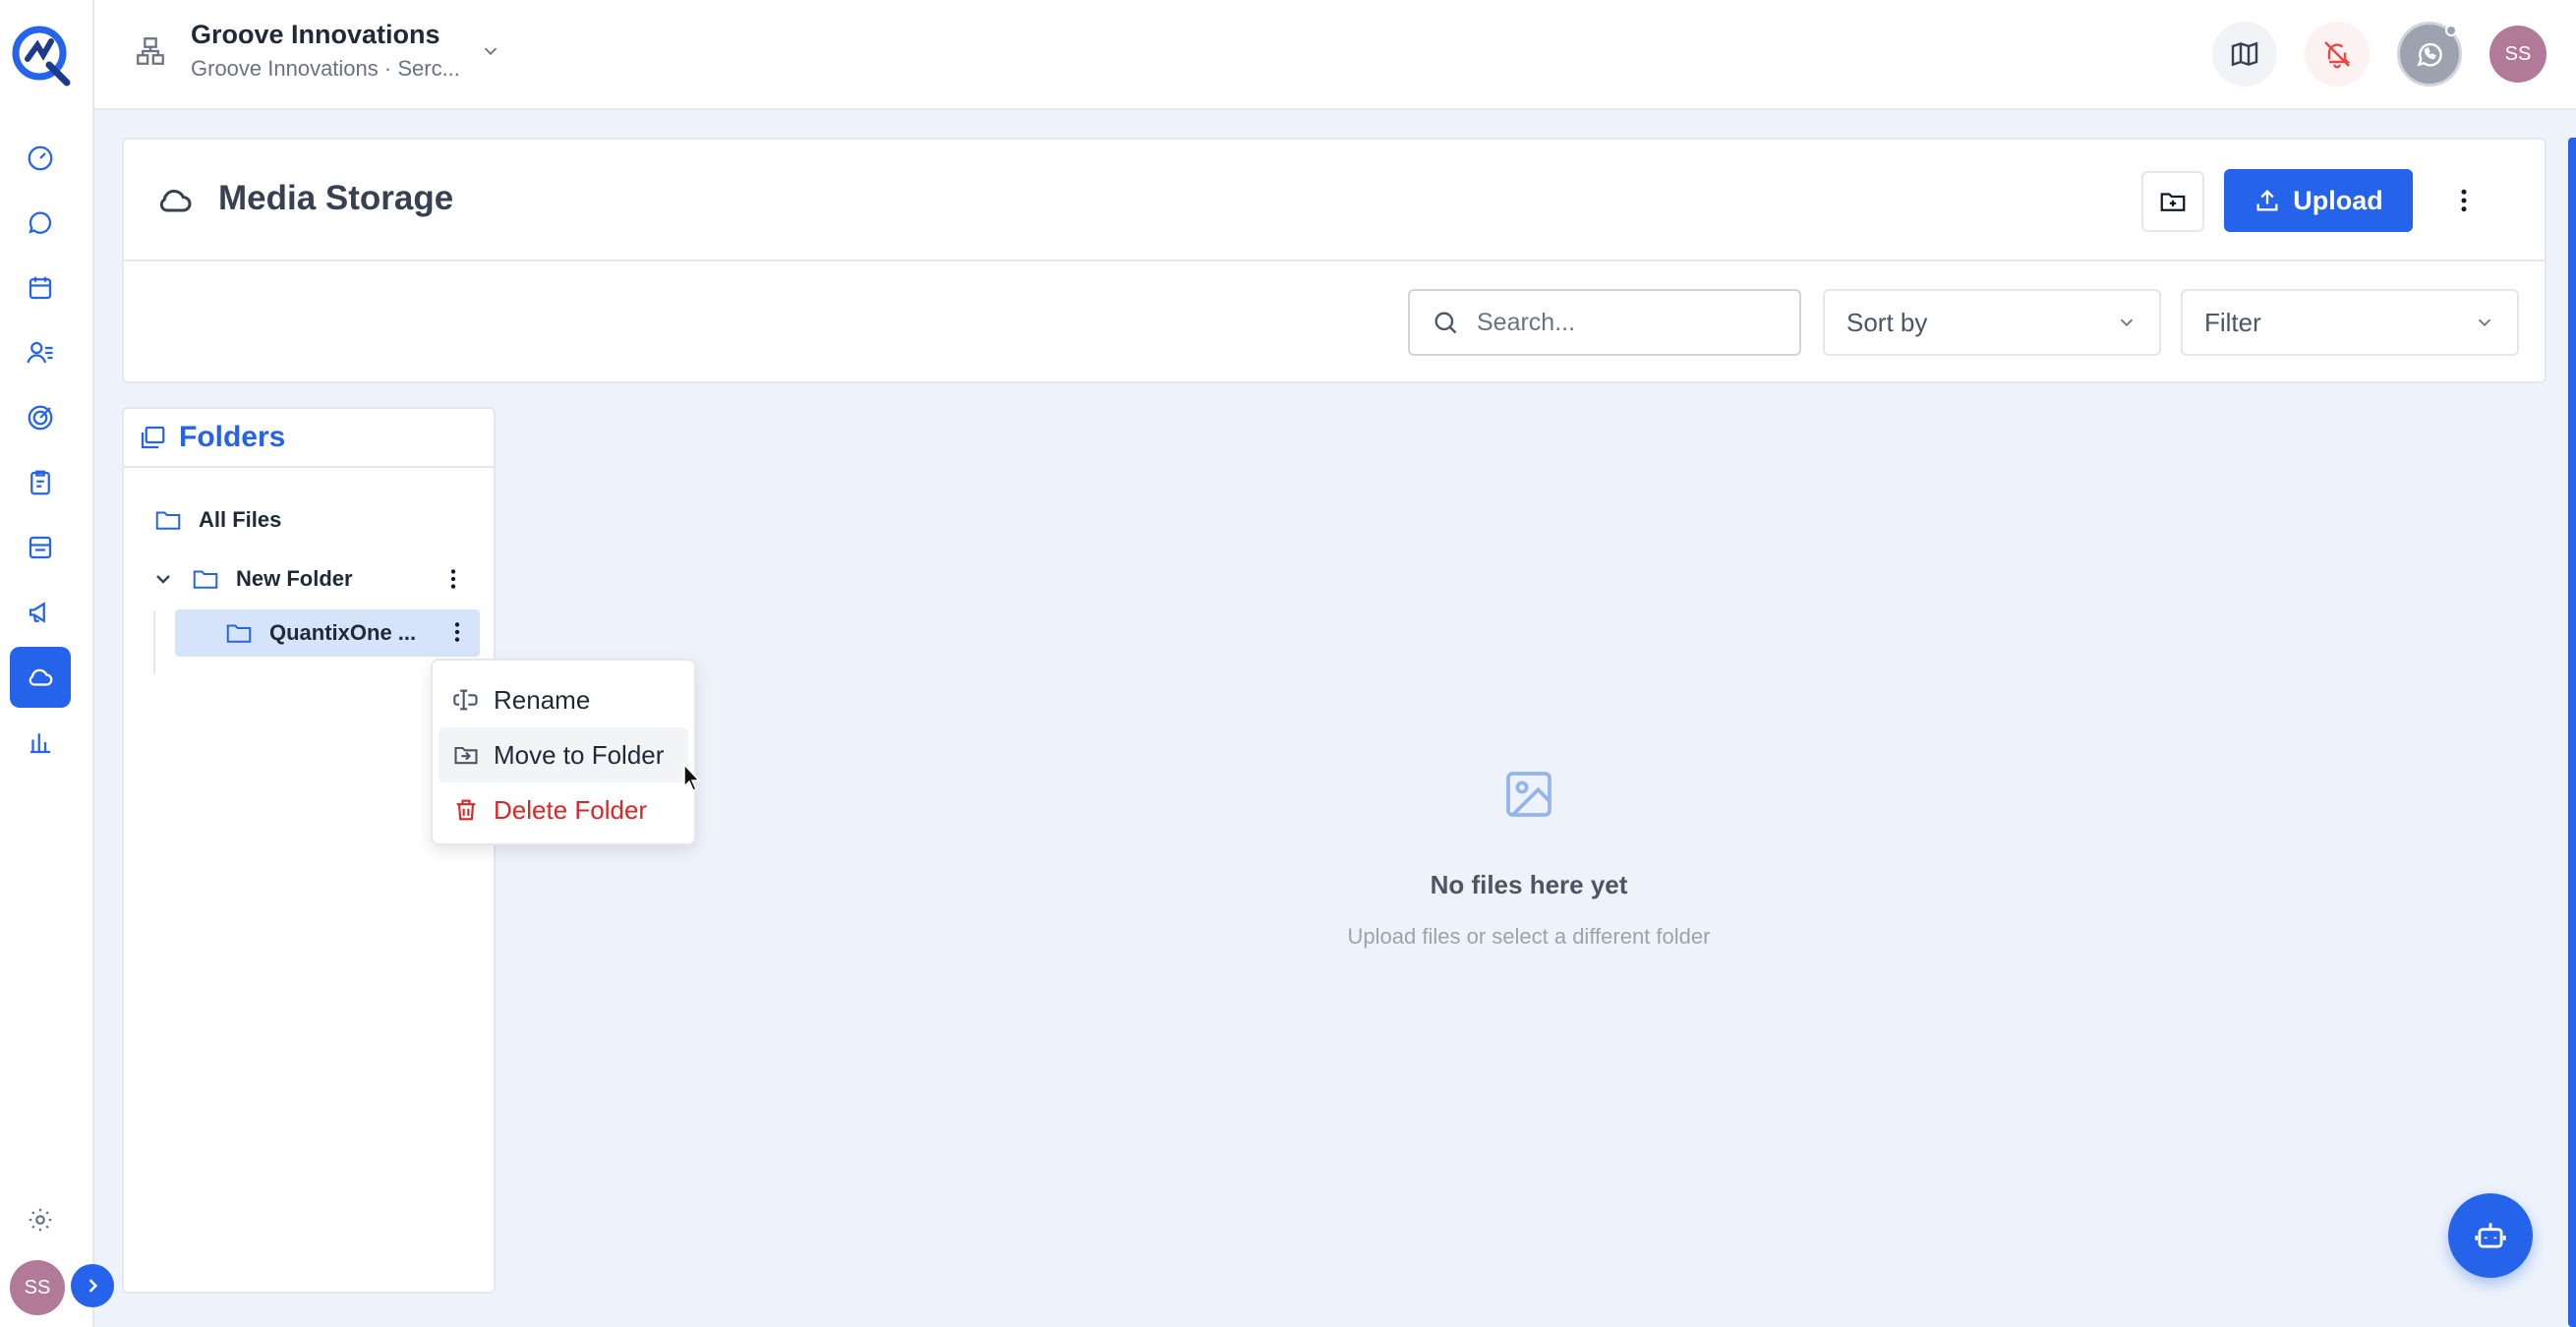  I want to click on bell-off-icon, so click(2337, 55).